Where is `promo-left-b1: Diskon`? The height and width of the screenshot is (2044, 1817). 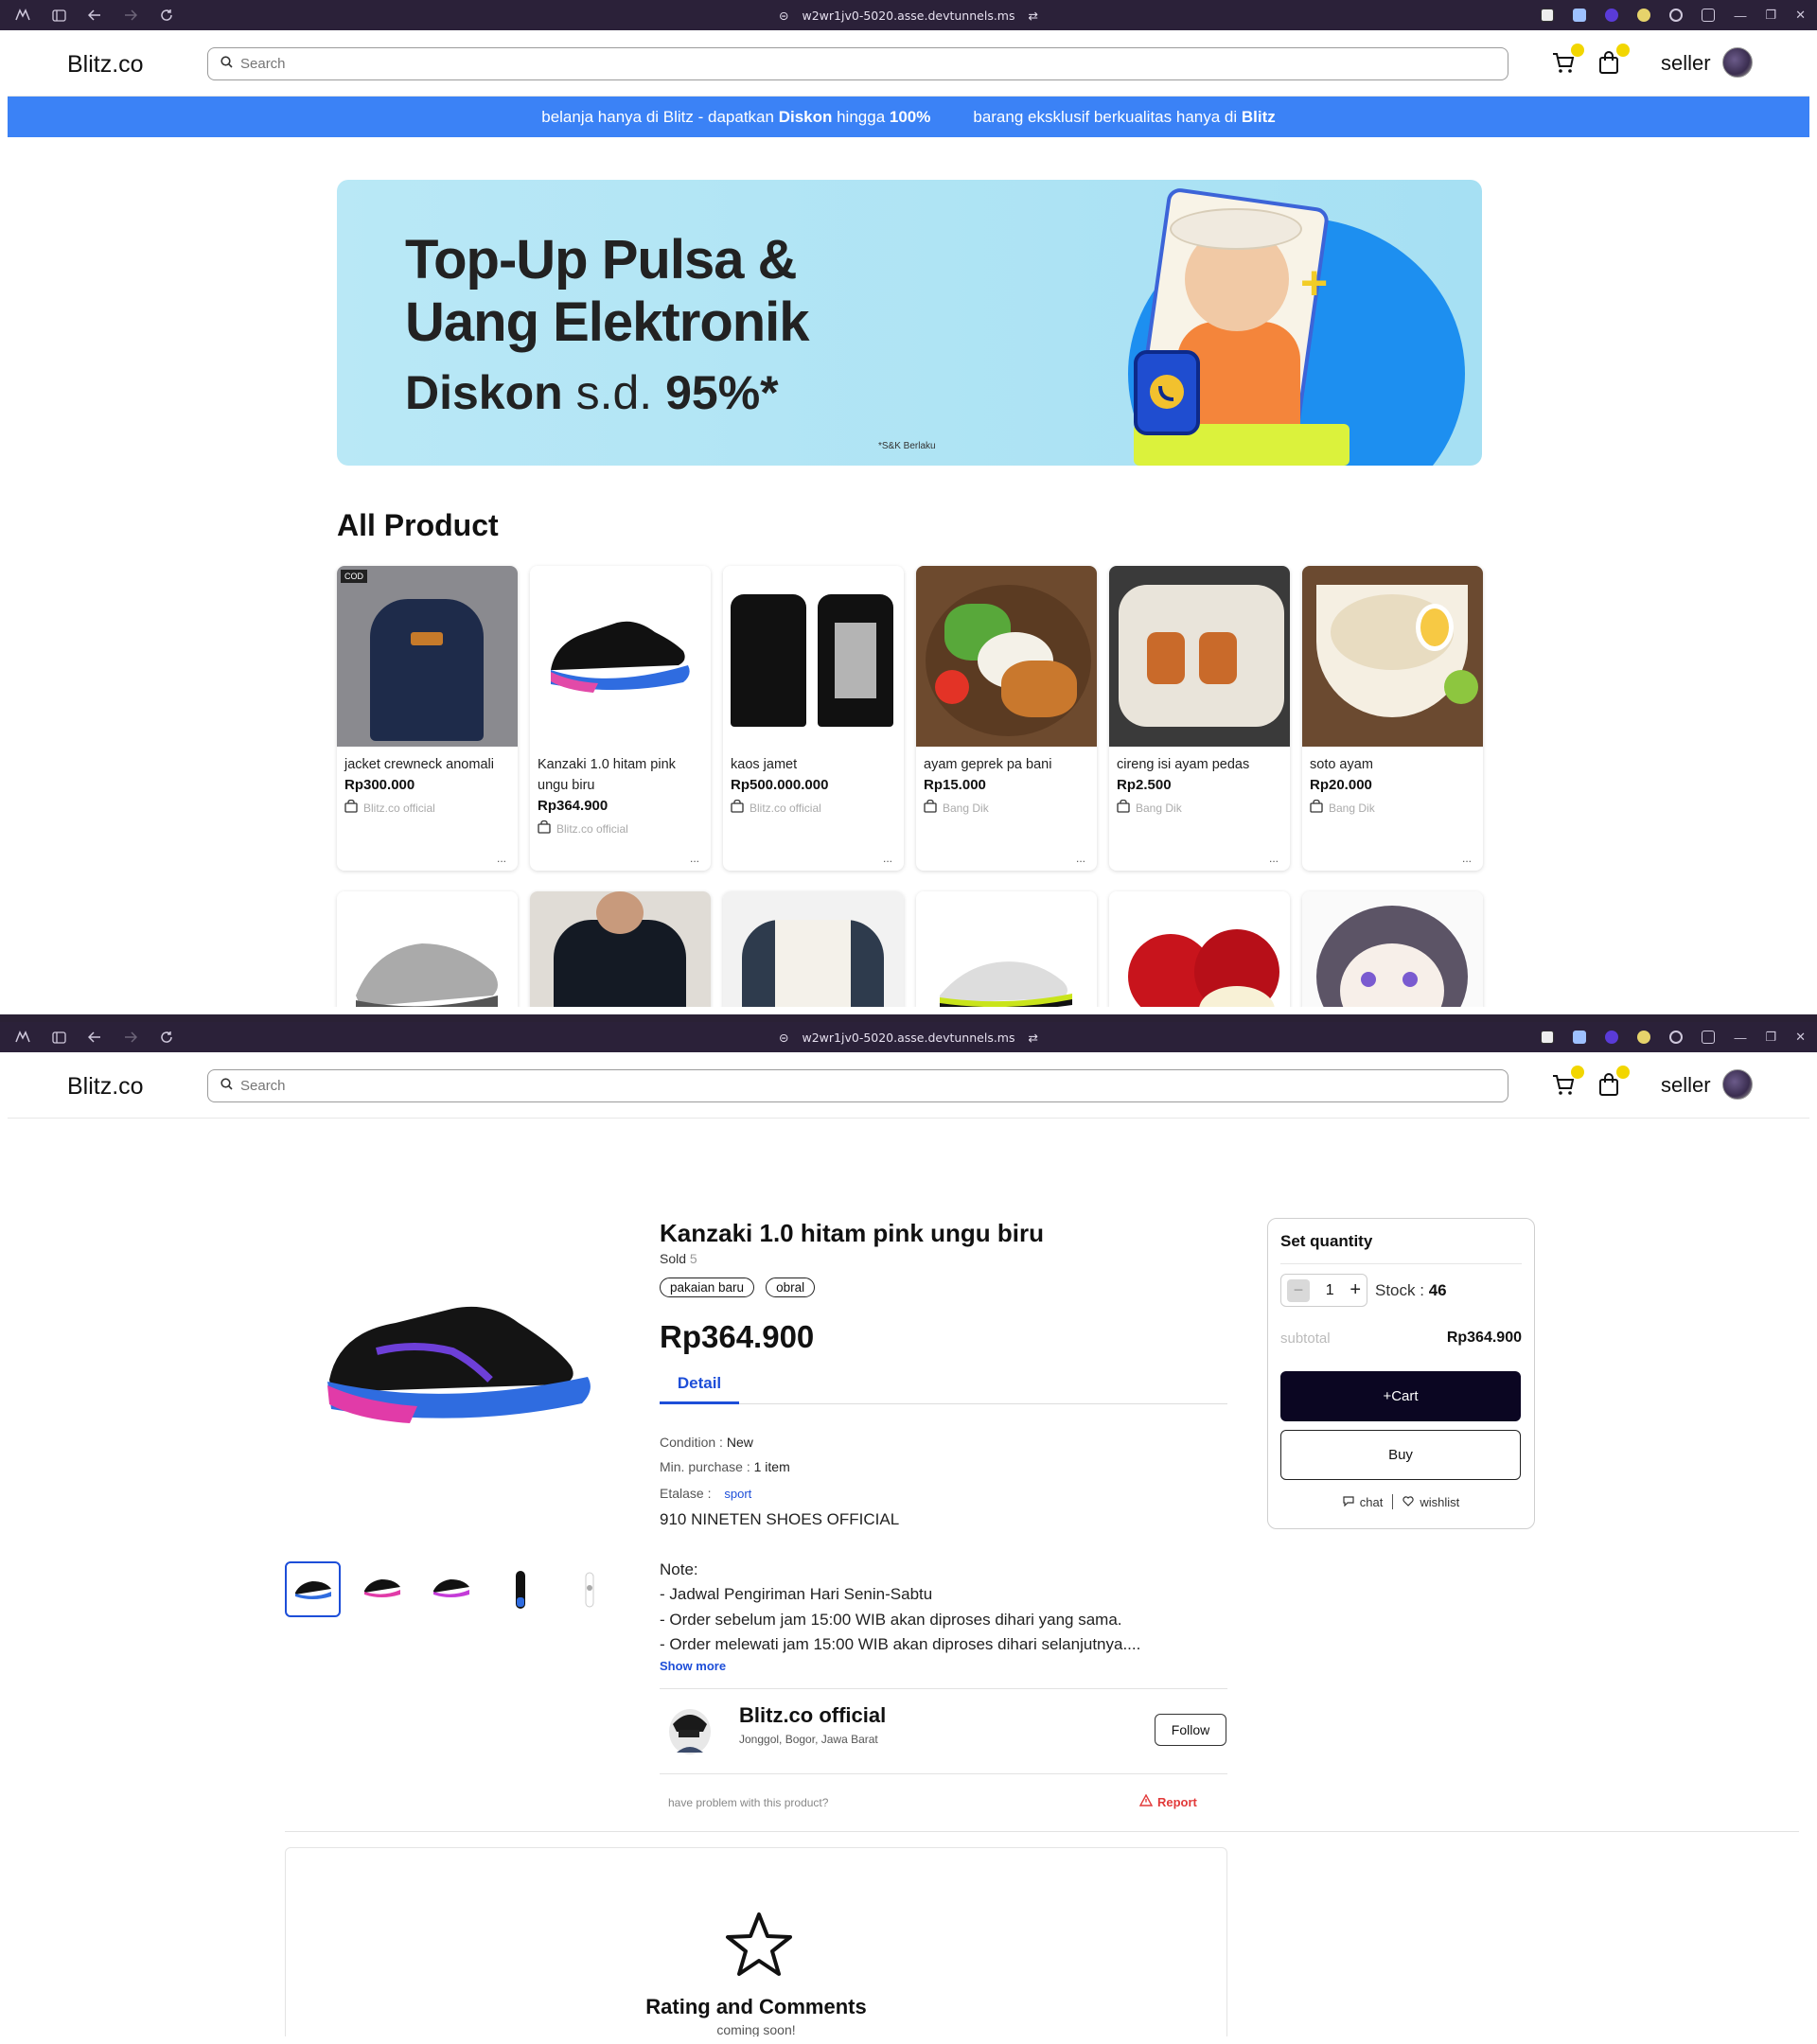
promo-left-b1: Diskon is located at coordinates (805, 116).